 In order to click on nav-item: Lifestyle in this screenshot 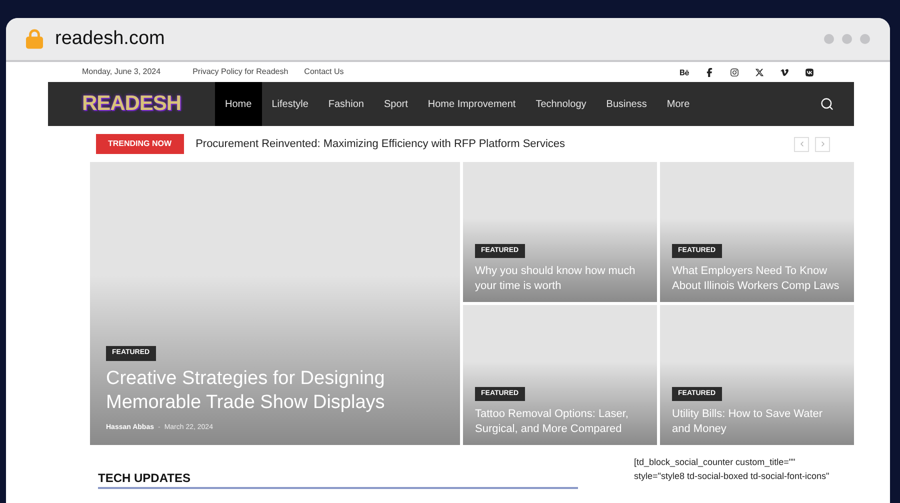, I will do `click(290, 104)`.